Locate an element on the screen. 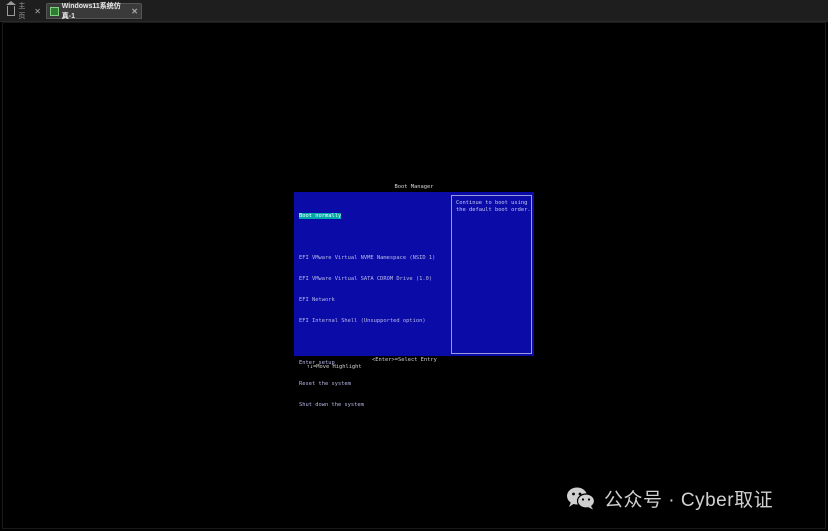  boot-manager-footer: ↑↓=Move Highlight <Enter>=Select Entry is located at coordinates (368, 367).